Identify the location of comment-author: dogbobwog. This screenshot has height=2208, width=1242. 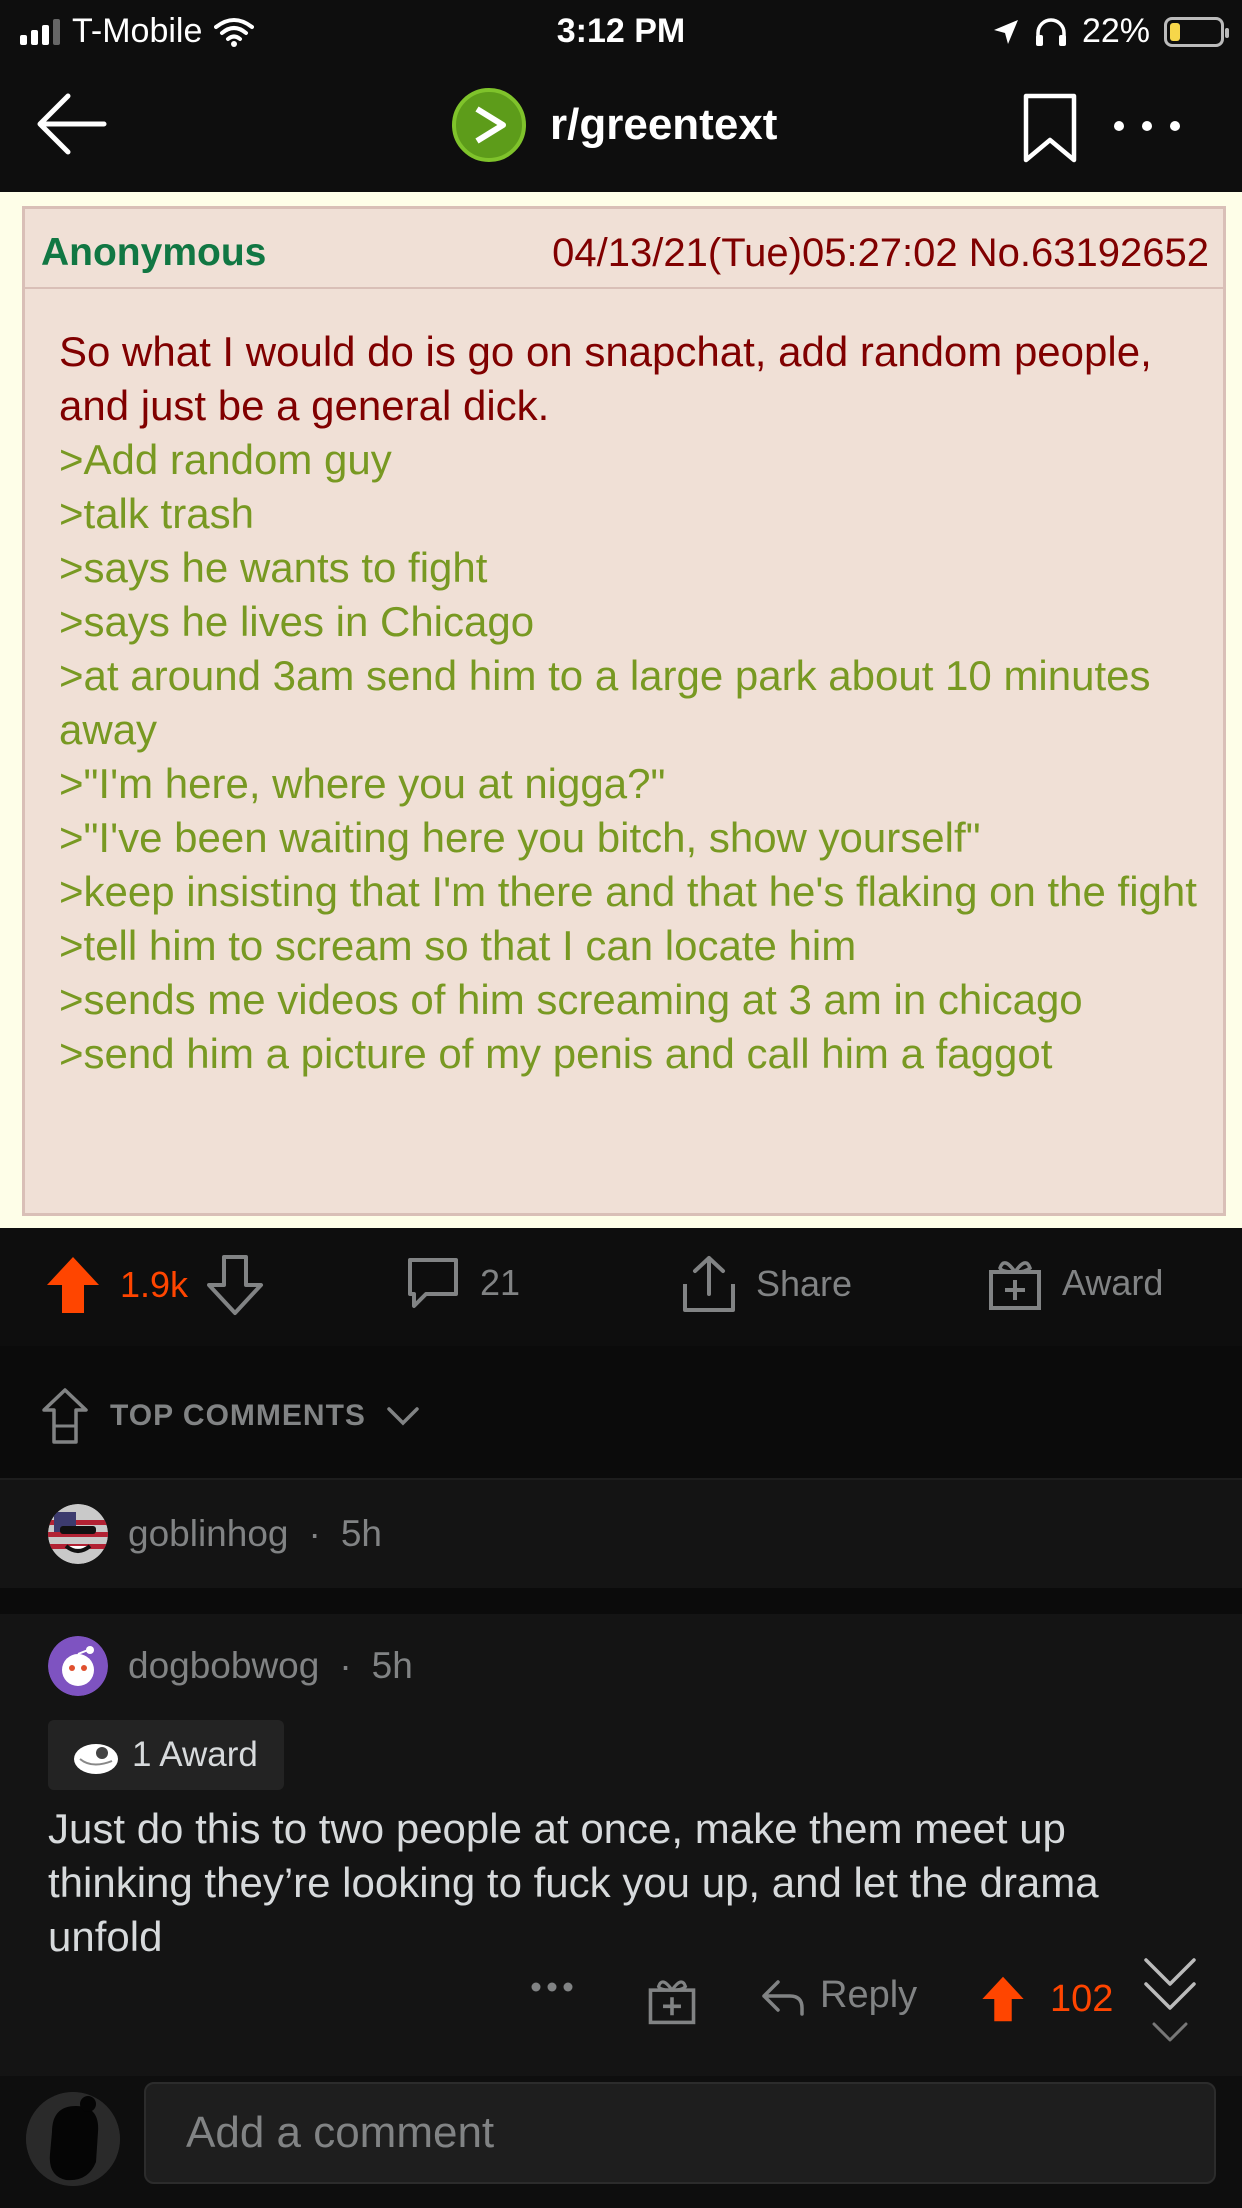
(223, 1666).